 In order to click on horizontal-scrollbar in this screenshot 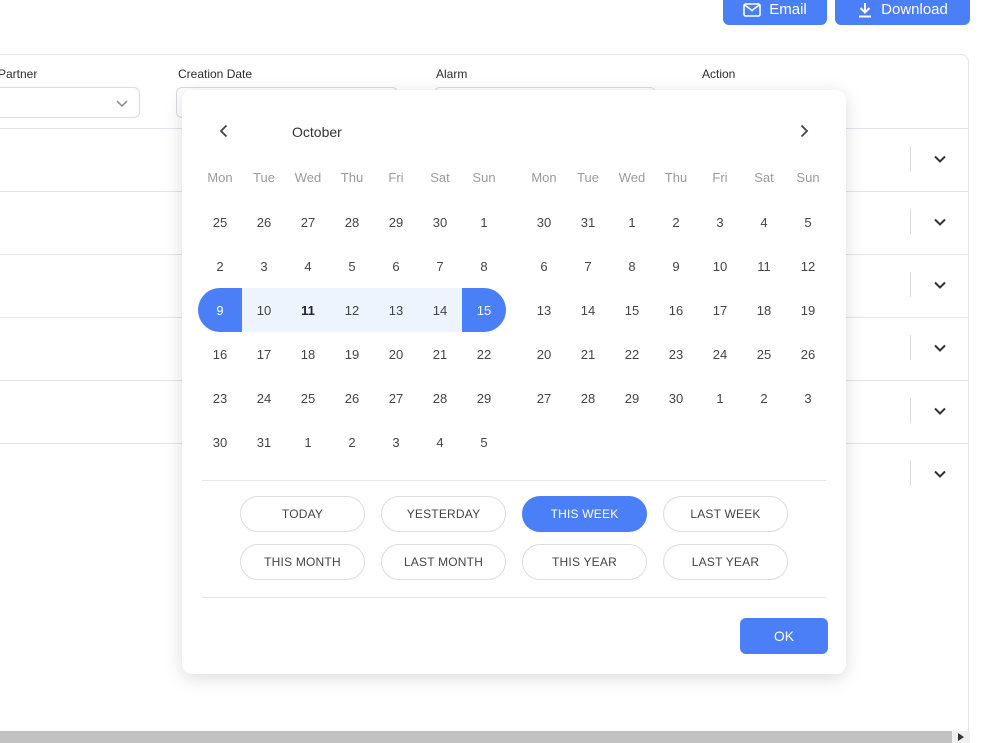, I will do `click(485, 737)`.